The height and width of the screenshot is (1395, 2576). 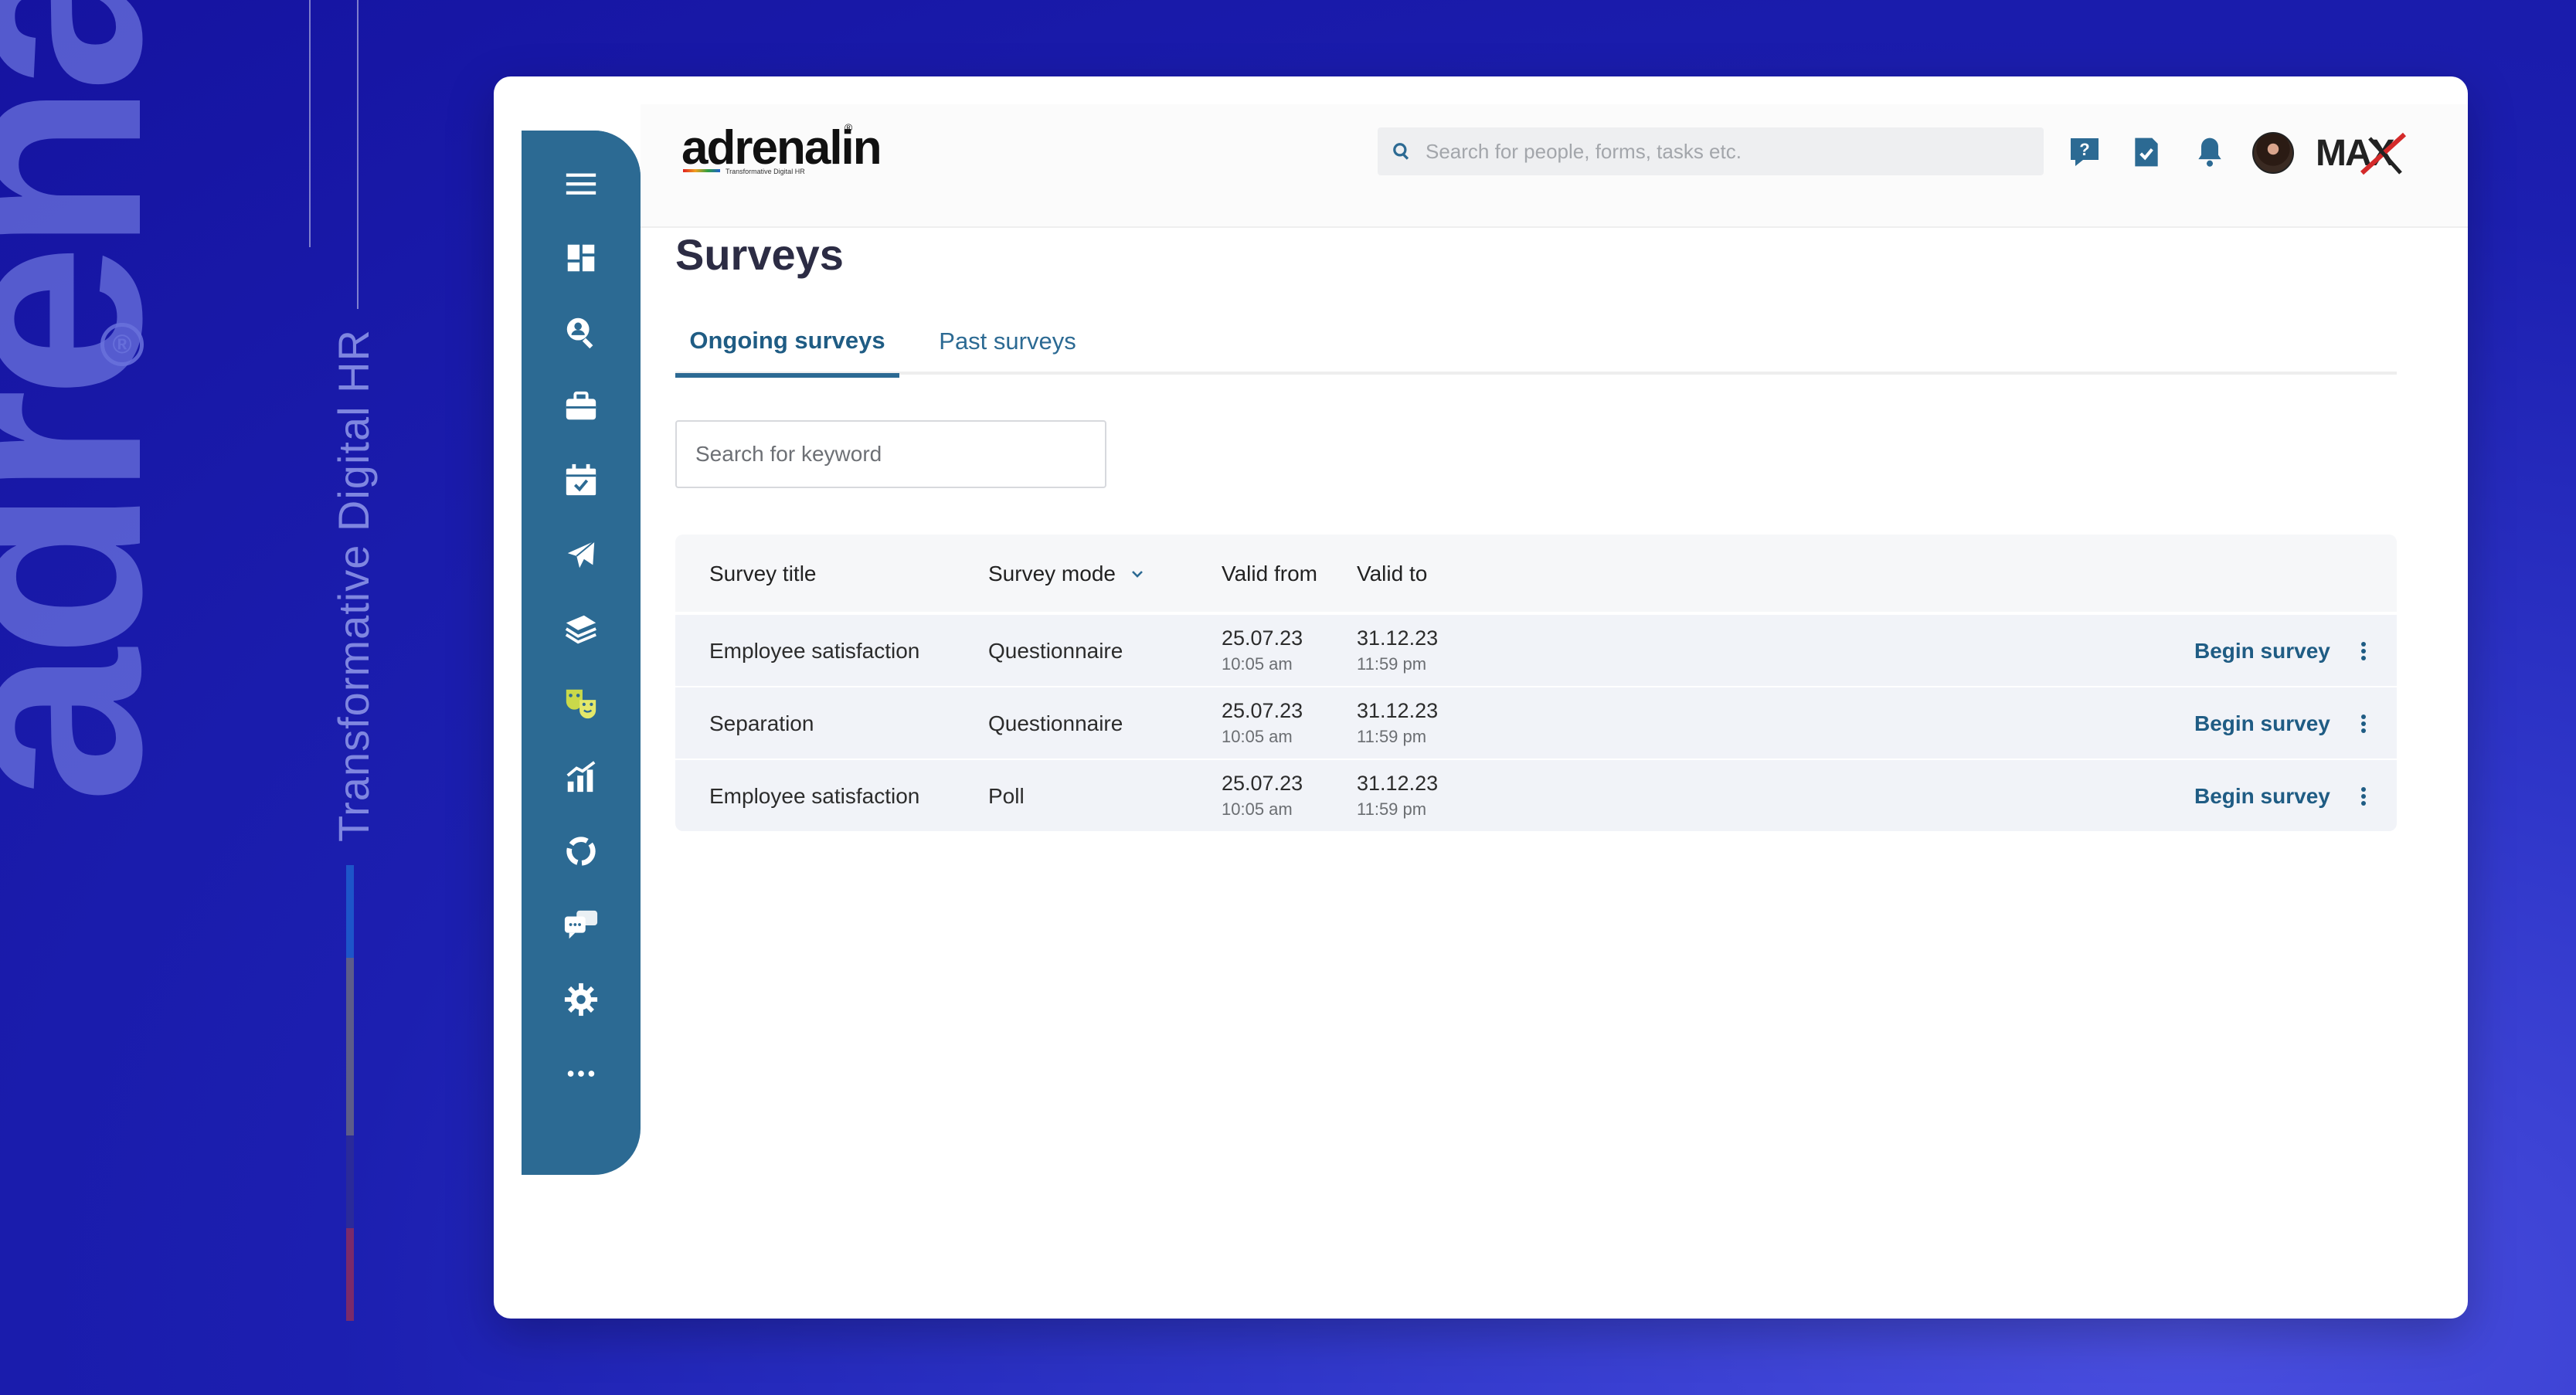 I want to click on notifications-bell-icon, so click(x=2209, y=152).